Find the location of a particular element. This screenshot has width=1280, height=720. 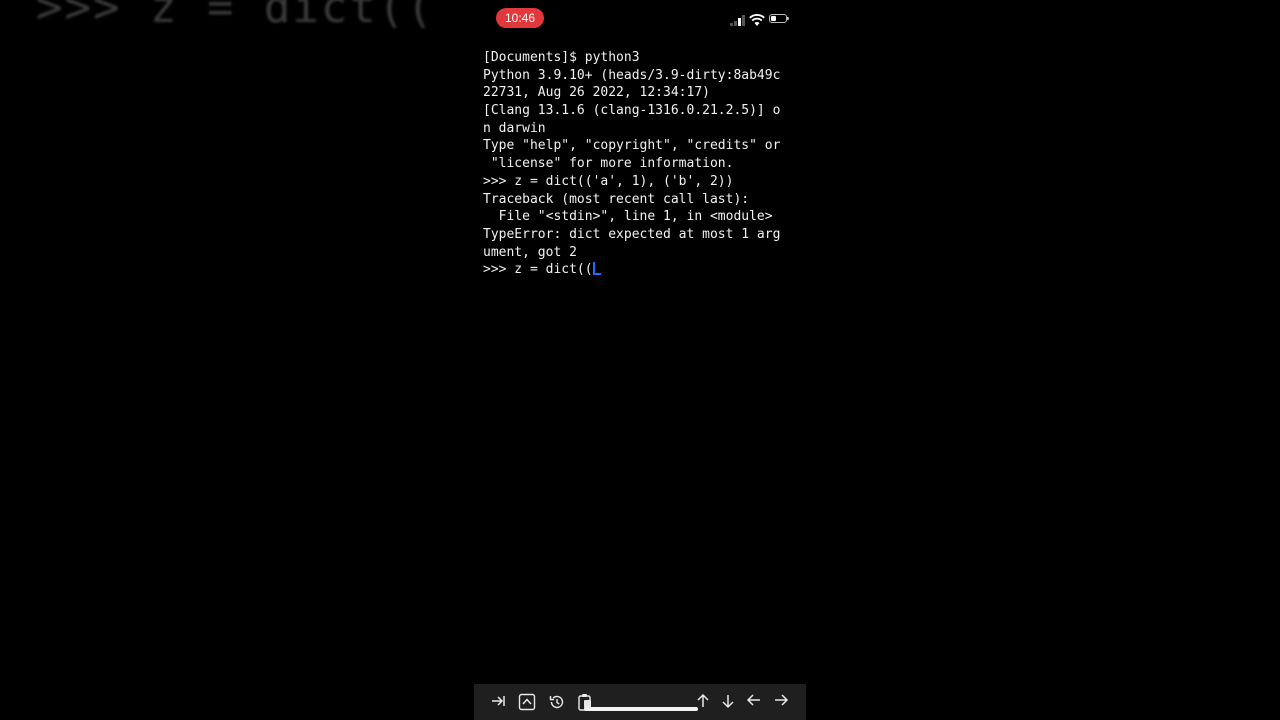

terminal-line: "license" for more information. is located at coordinates (608, 164).